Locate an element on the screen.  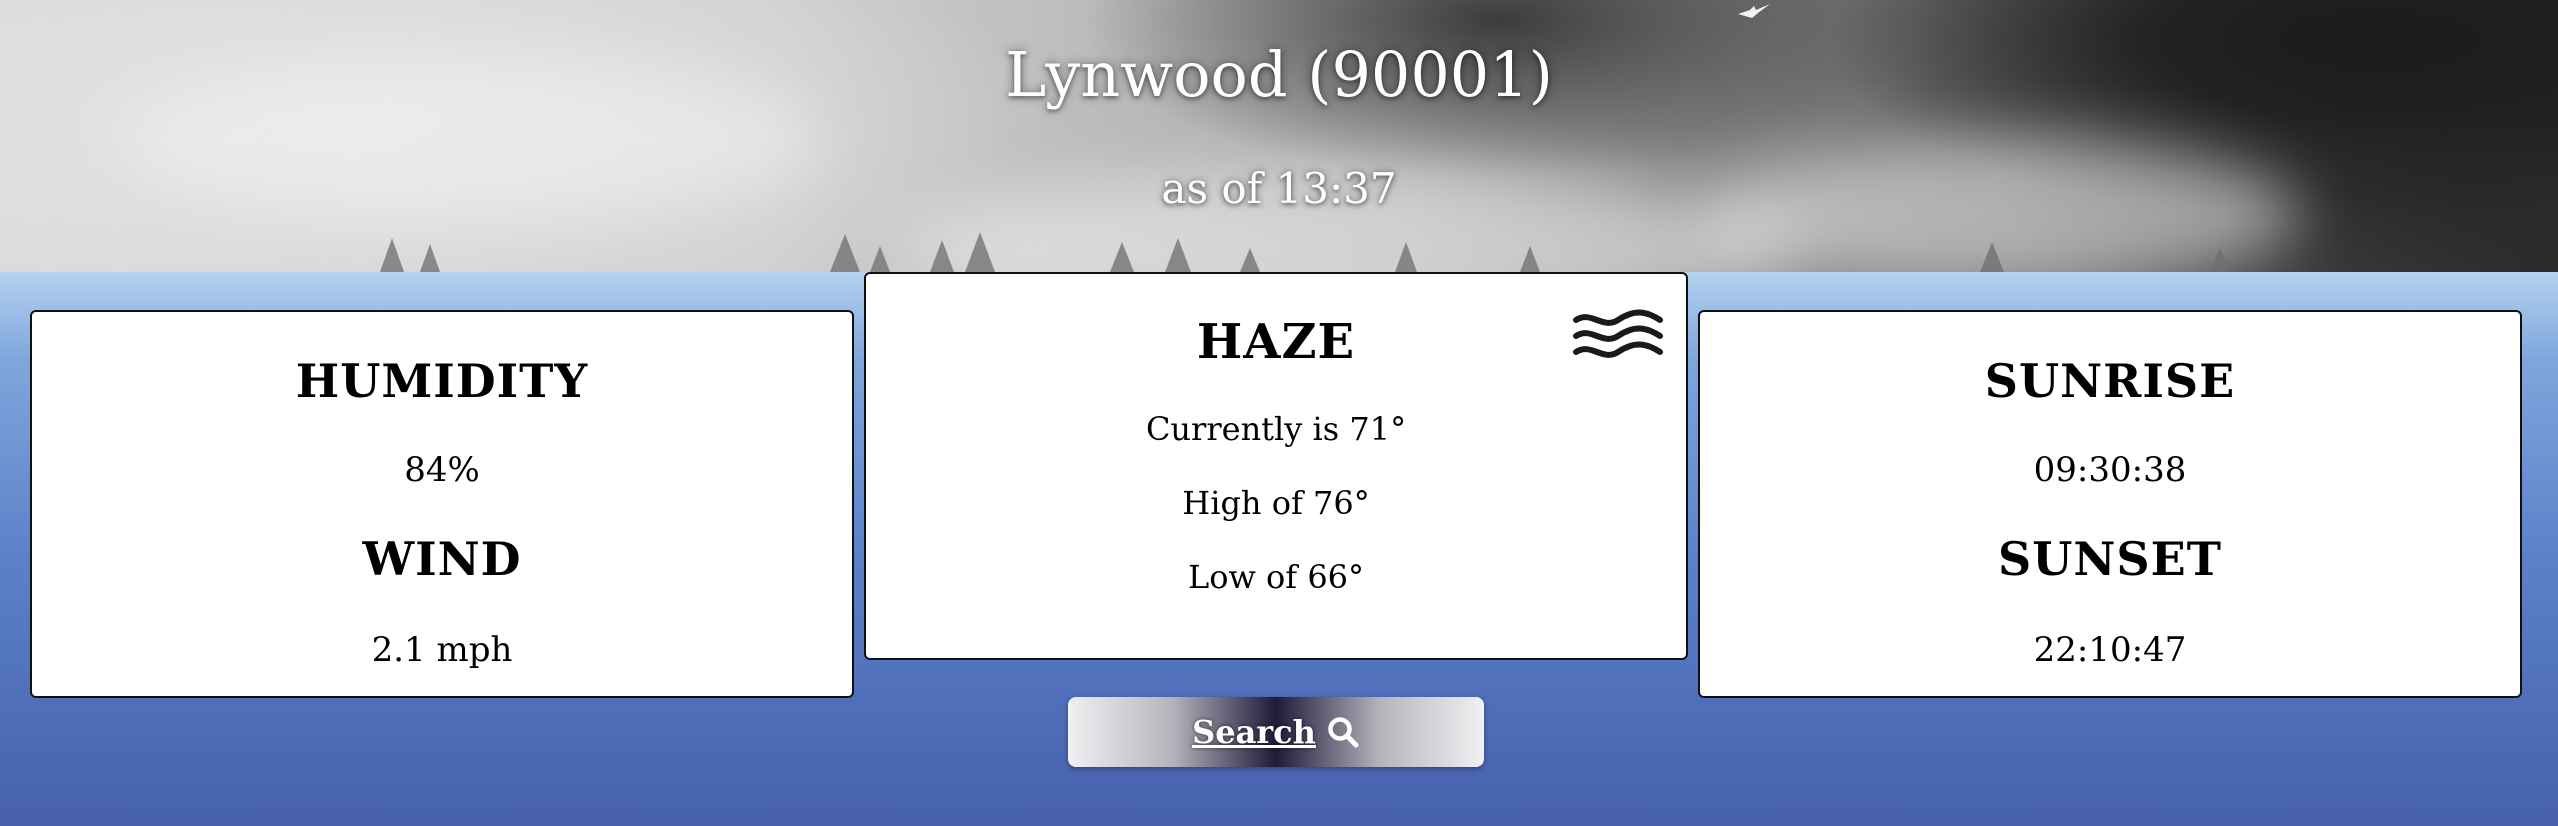
search-icon is located at coordinates (1343, 732).